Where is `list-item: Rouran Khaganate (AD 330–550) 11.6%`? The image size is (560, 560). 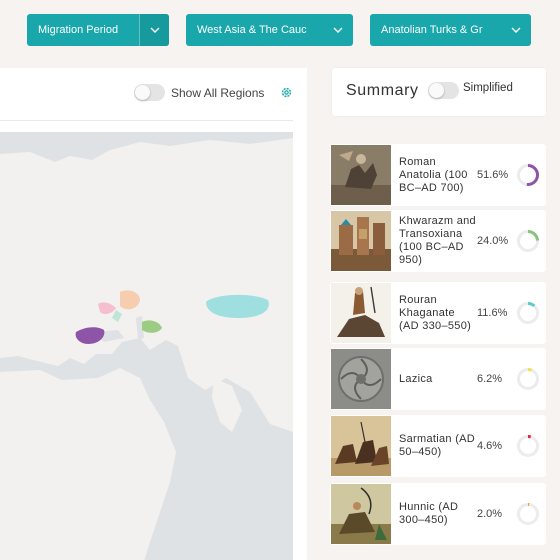
list-item: Rouran Khaganate (AD 330–550) 11.6% is located at coordinates (438, 313).